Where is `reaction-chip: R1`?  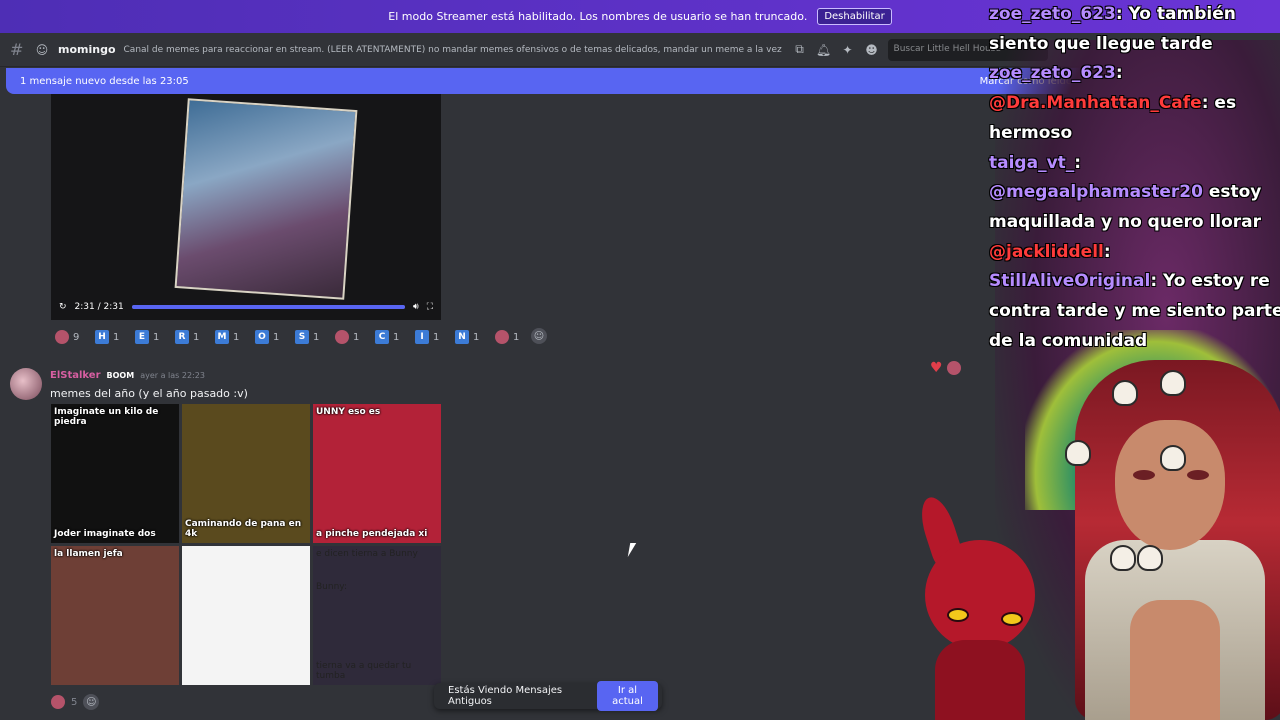
reaction-chip: R1 is located at coordinates (189, 337).